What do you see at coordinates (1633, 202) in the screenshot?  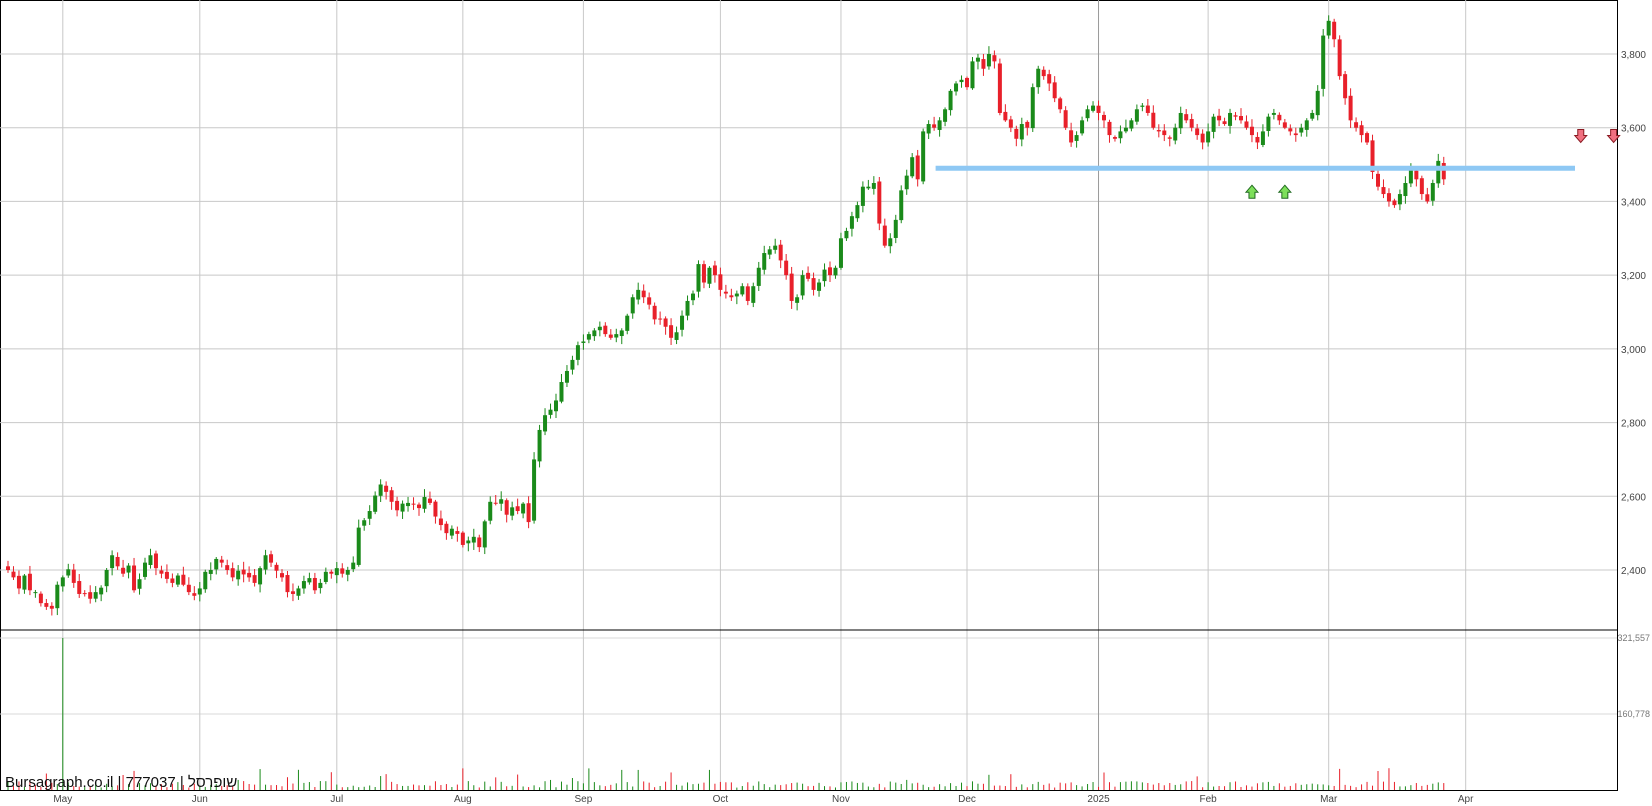 I see `y-tick-label: 3,400` at bounding box center [1633, 202].